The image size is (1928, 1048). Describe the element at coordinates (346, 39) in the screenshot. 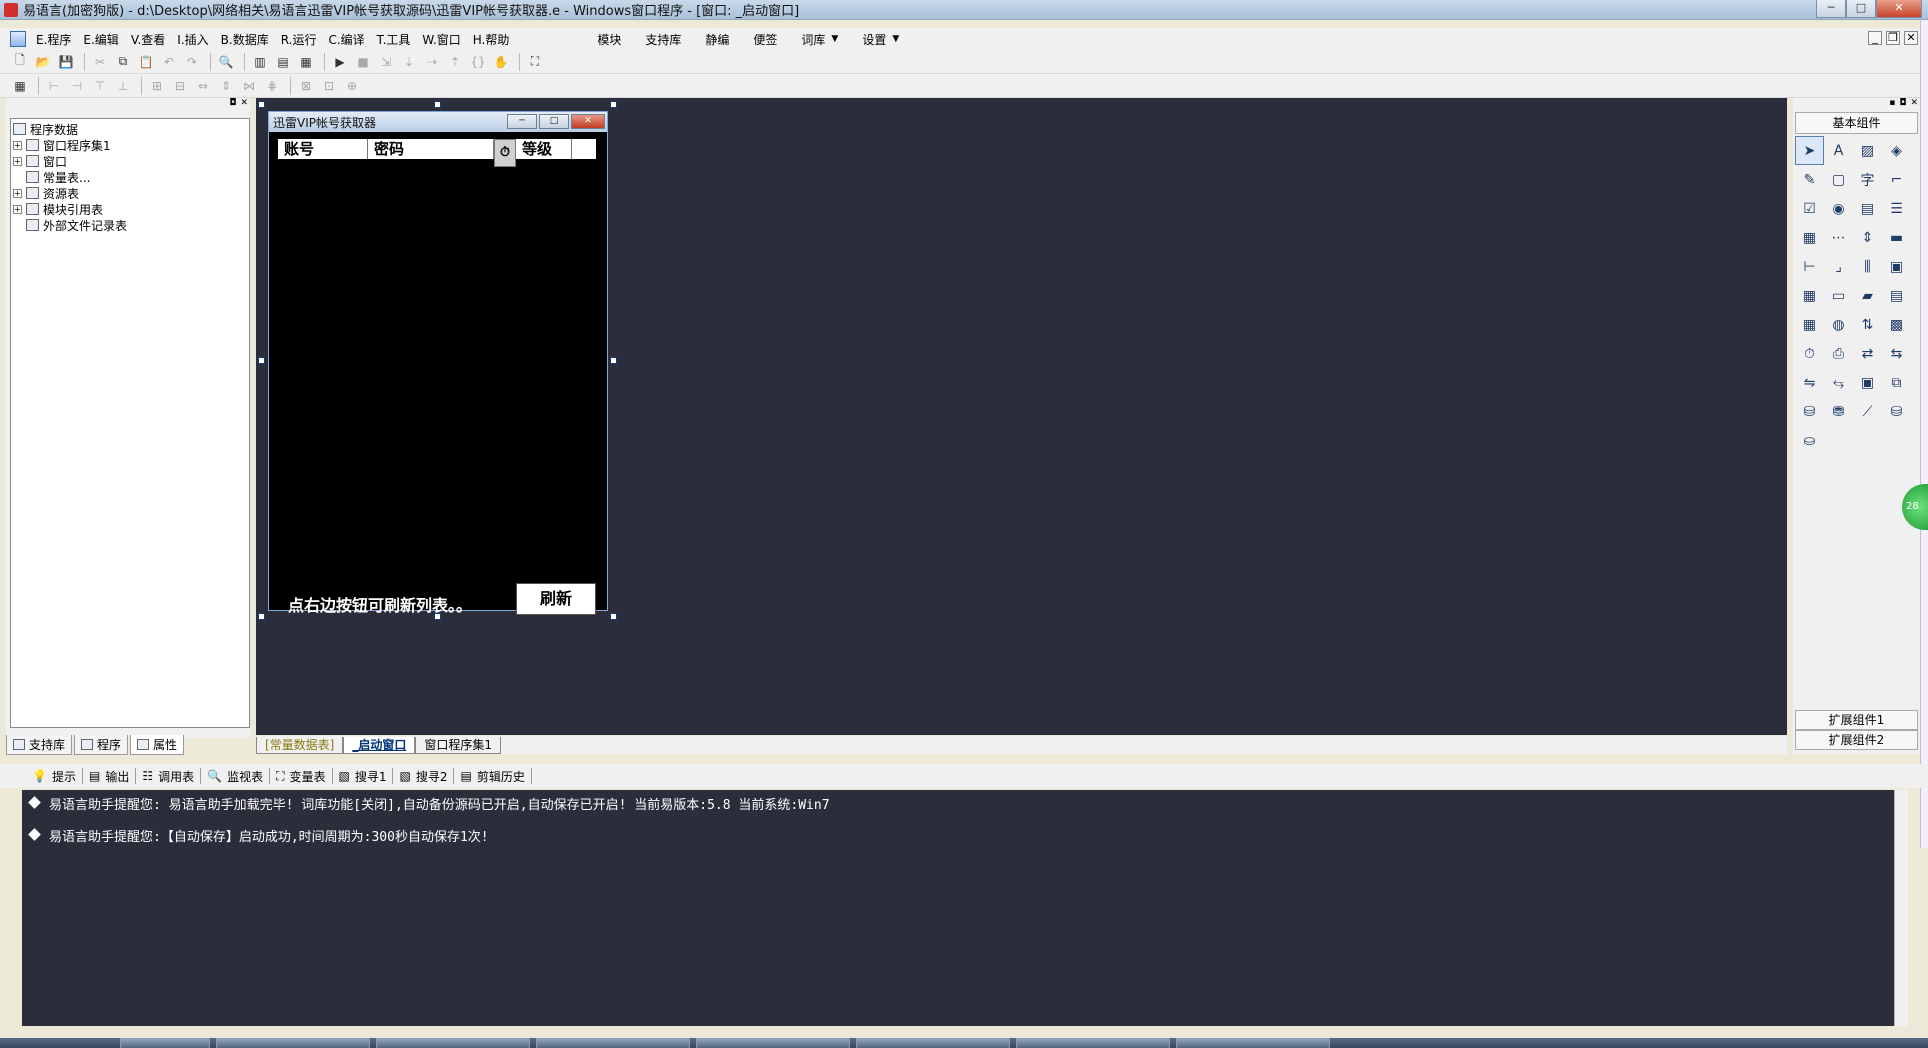

I see `menu-compile: C.编译` at that location.